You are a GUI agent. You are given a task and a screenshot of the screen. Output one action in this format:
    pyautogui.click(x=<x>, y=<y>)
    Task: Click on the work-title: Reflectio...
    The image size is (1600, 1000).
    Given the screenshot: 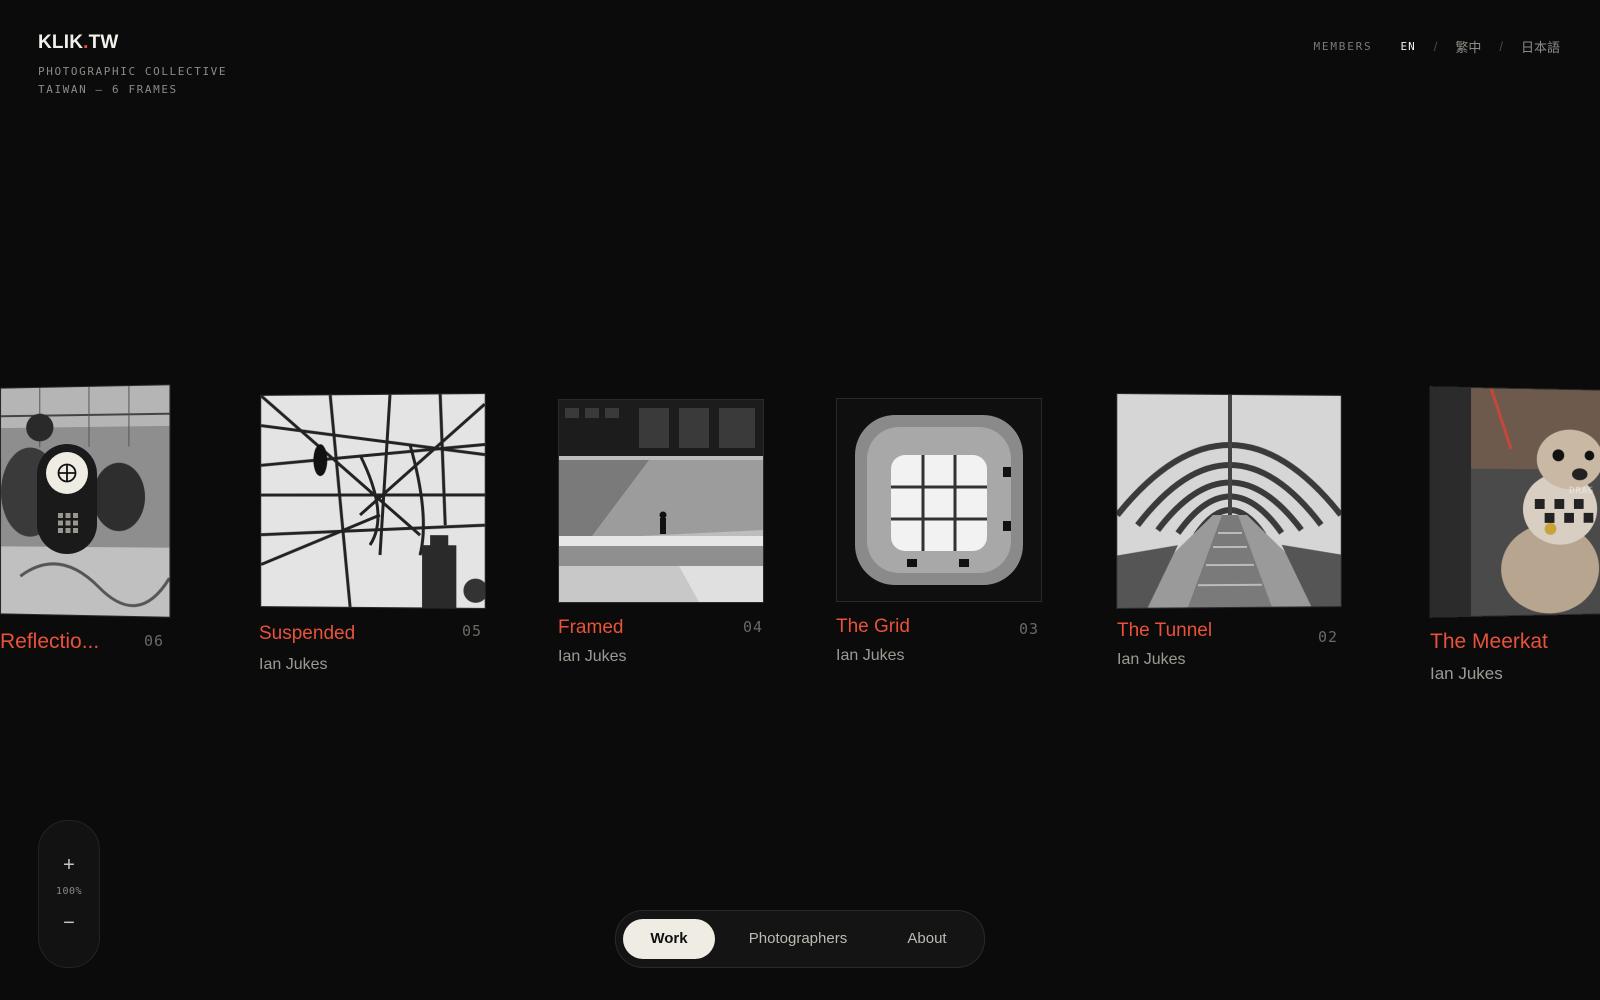 What is the action you would take?
    pyautogui.click(x=49, y=642)
    